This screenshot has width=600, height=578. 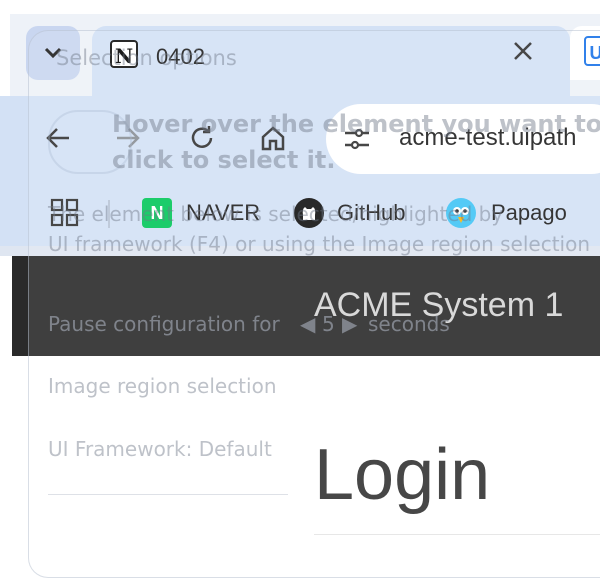 What do you see at coordinates (592, 51) in the screenshot?
I see `uipath-icon: U` at bounding box center [592, 51].